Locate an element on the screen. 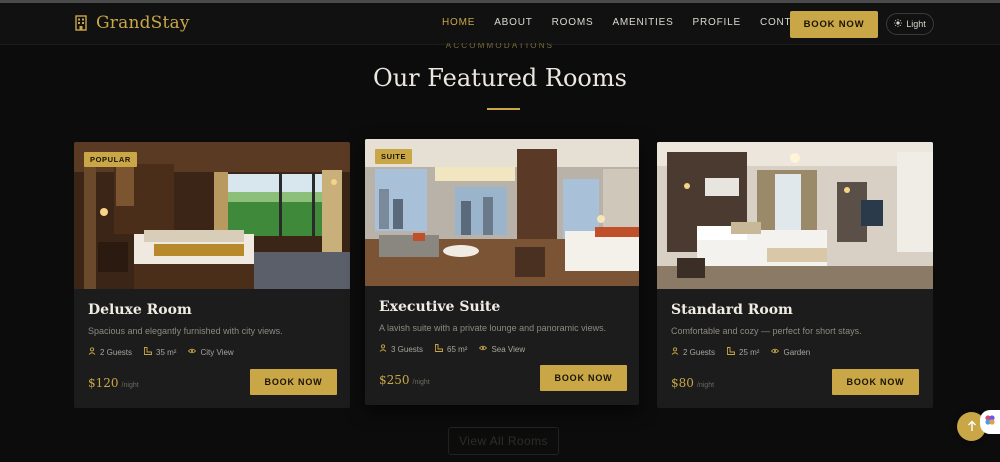 This screenshot has height=462, width=1000. amenity-view: Garden is located at coordinates (790, 352).